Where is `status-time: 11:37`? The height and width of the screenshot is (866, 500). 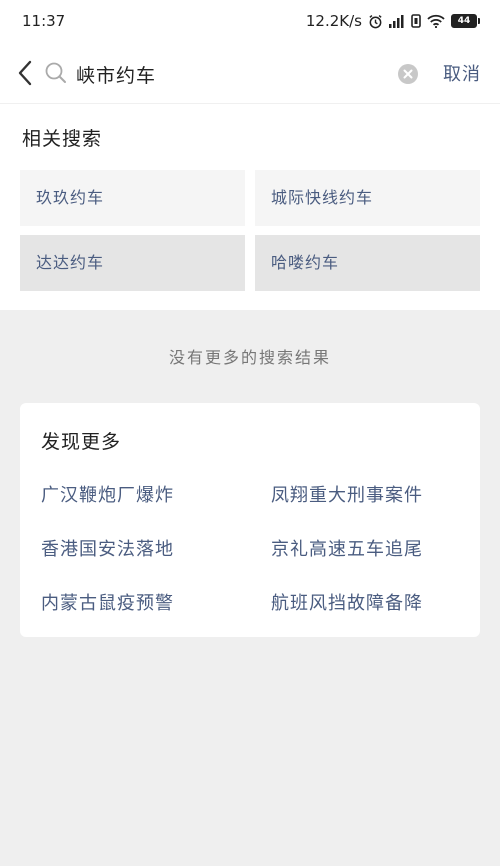 status-time: 11:37 is located at coordinates (44, 21).